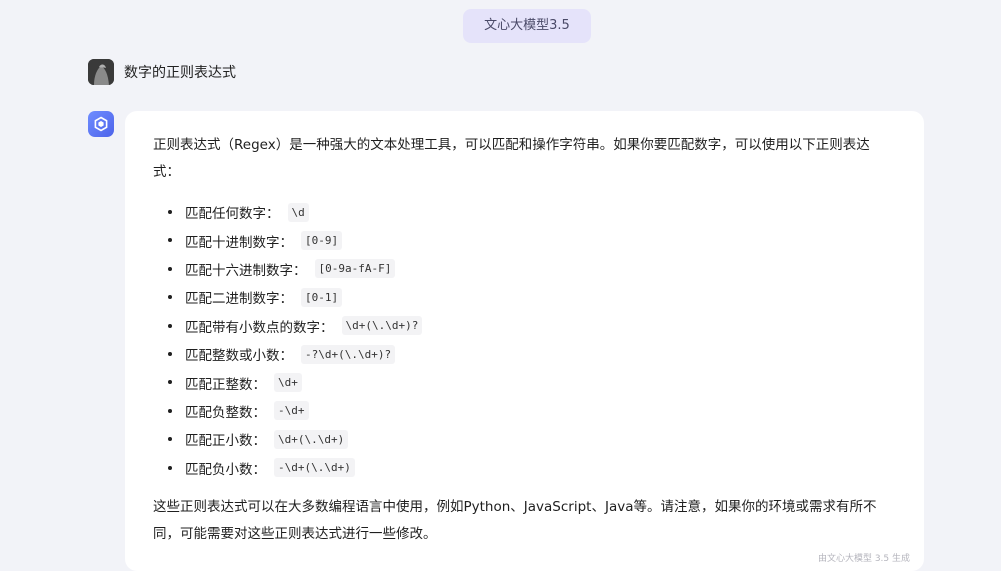 This screenshot has width=1001, height=571. Describe the element at coordinates (246, 270) in the screenshot. I see `regex-item-label: 匹配十六进制数字：` at that location.